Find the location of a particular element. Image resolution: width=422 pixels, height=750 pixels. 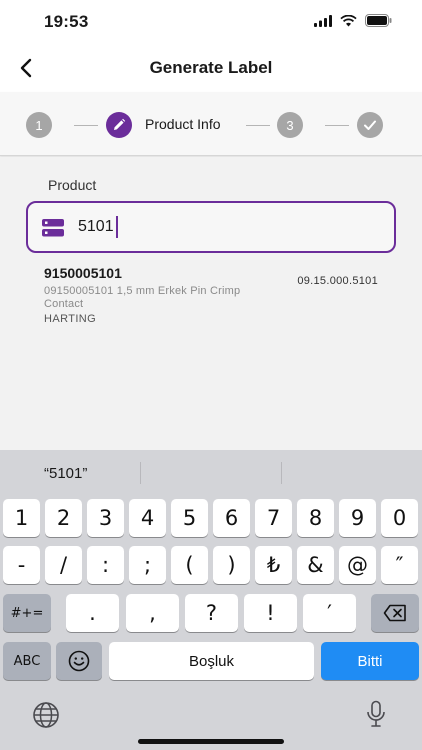

result-brand: HARTING is located at coordinates (70, 319).